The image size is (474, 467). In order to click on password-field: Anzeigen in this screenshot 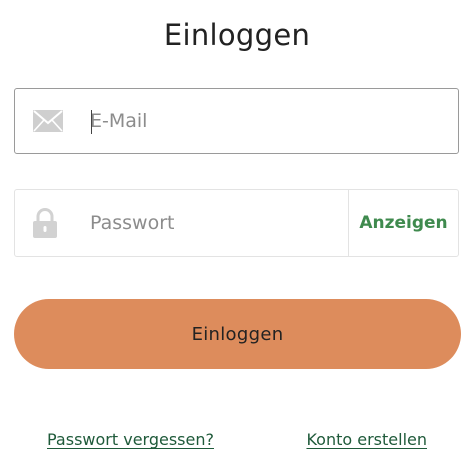, I will do `click(236, 223)`.